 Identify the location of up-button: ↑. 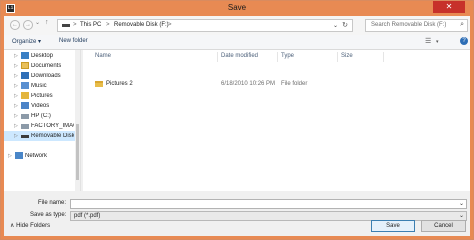
(47, 22).